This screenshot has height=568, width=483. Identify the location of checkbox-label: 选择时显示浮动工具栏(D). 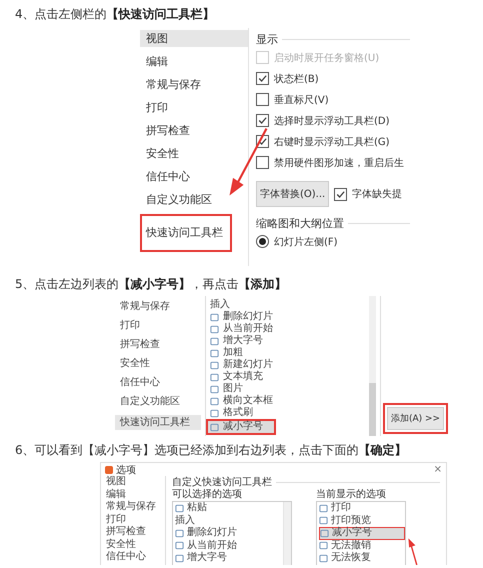
(332, 121).